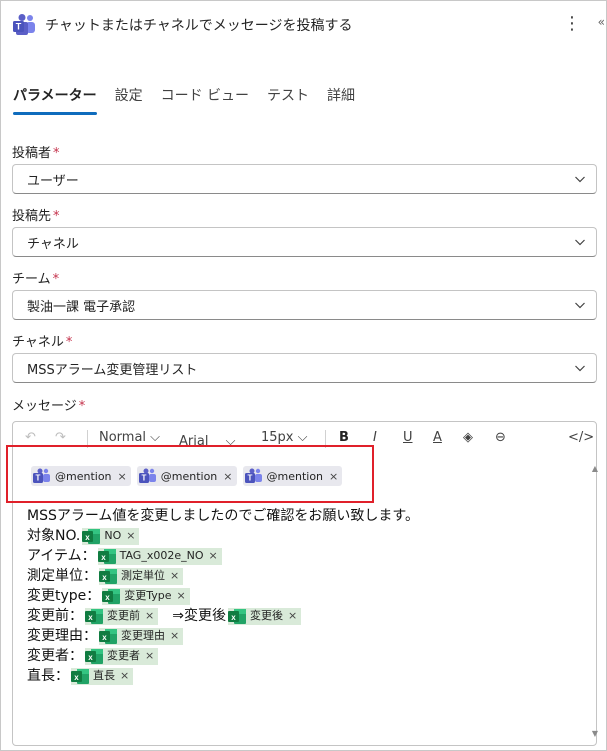 The height and width of the screenshot is (751, 607). I want to click on tab-code-view: コード ビュー, so click(205, 99).